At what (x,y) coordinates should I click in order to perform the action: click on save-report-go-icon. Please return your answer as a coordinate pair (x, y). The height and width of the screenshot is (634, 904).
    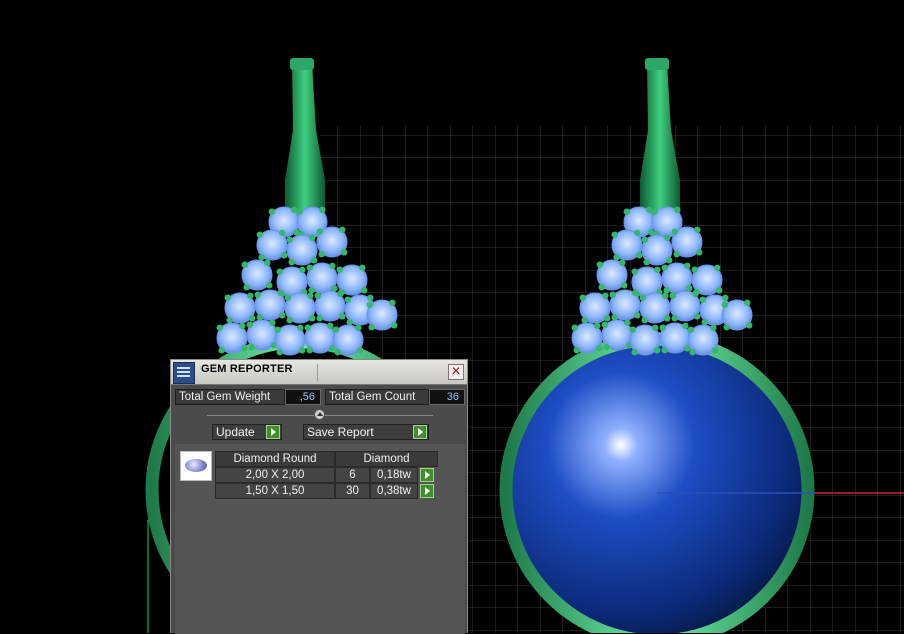
    Looking at the image, I should click on (420, 432).